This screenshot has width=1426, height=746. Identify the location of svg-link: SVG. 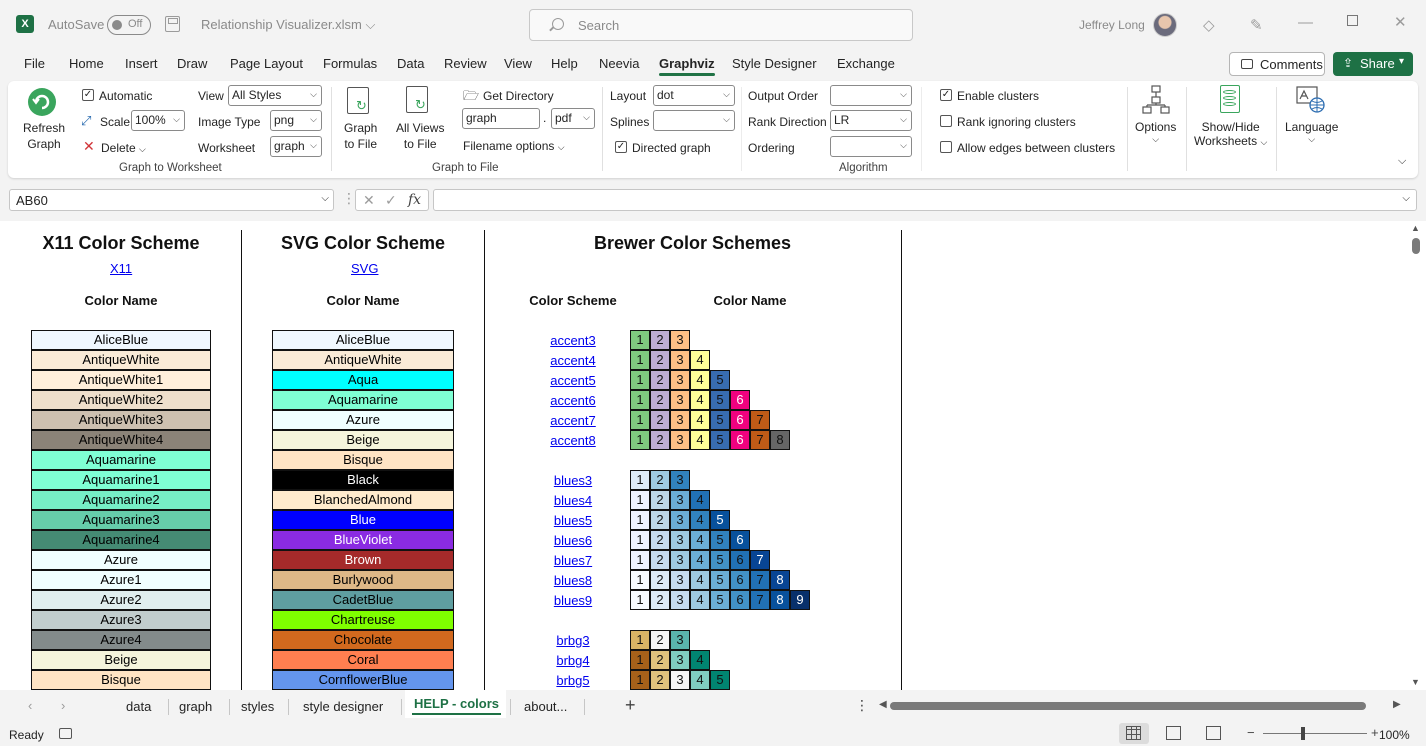
(364, 268).